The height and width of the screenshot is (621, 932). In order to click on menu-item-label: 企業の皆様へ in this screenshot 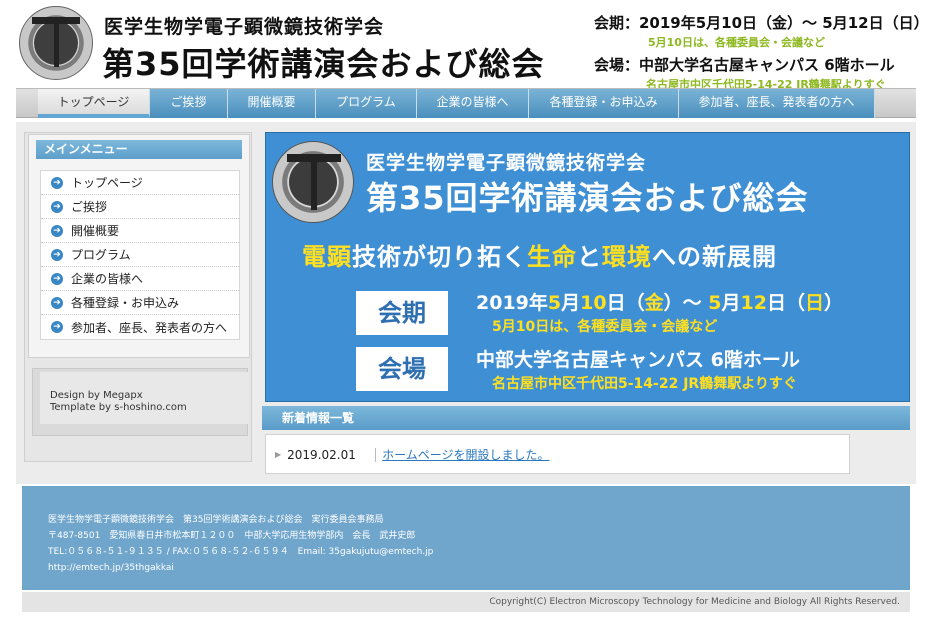, I will do `click(107, 279)`.